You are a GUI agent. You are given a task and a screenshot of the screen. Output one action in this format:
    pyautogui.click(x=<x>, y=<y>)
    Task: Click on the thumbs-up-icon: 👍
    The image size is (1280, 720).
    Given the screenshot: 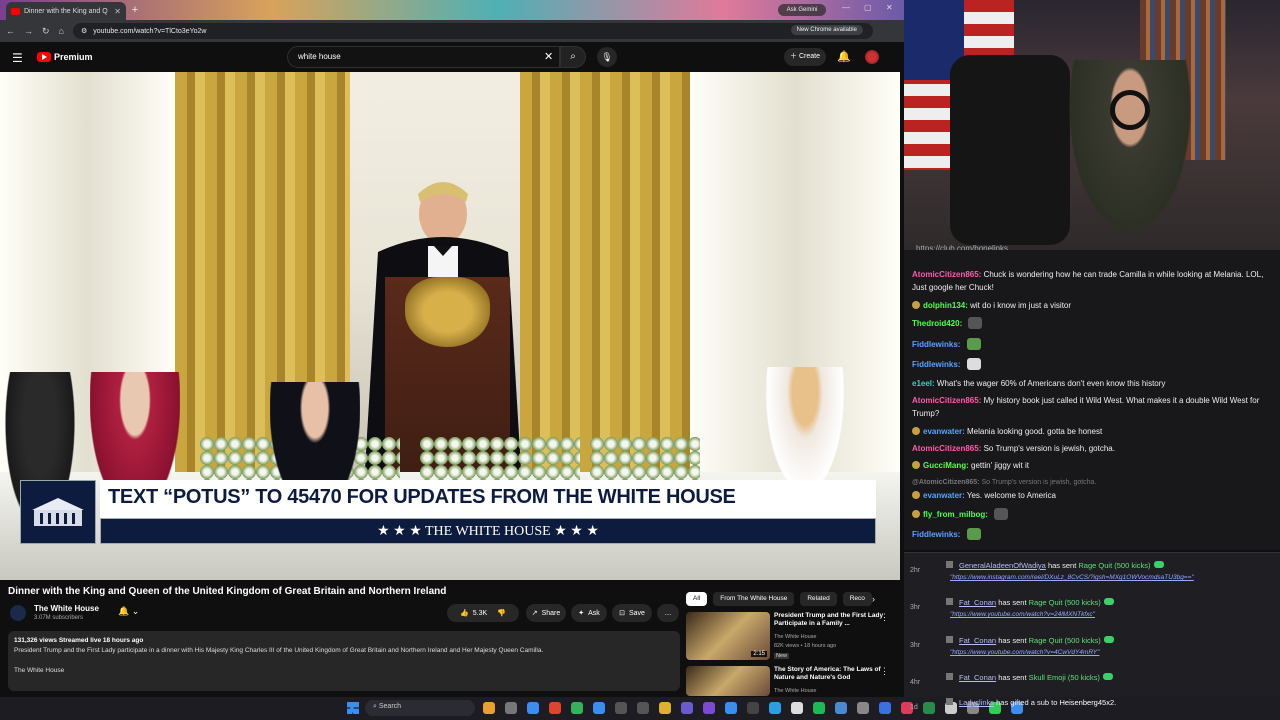 What is the action you would take?
    pyautogui.click(x=464, y=613)
    